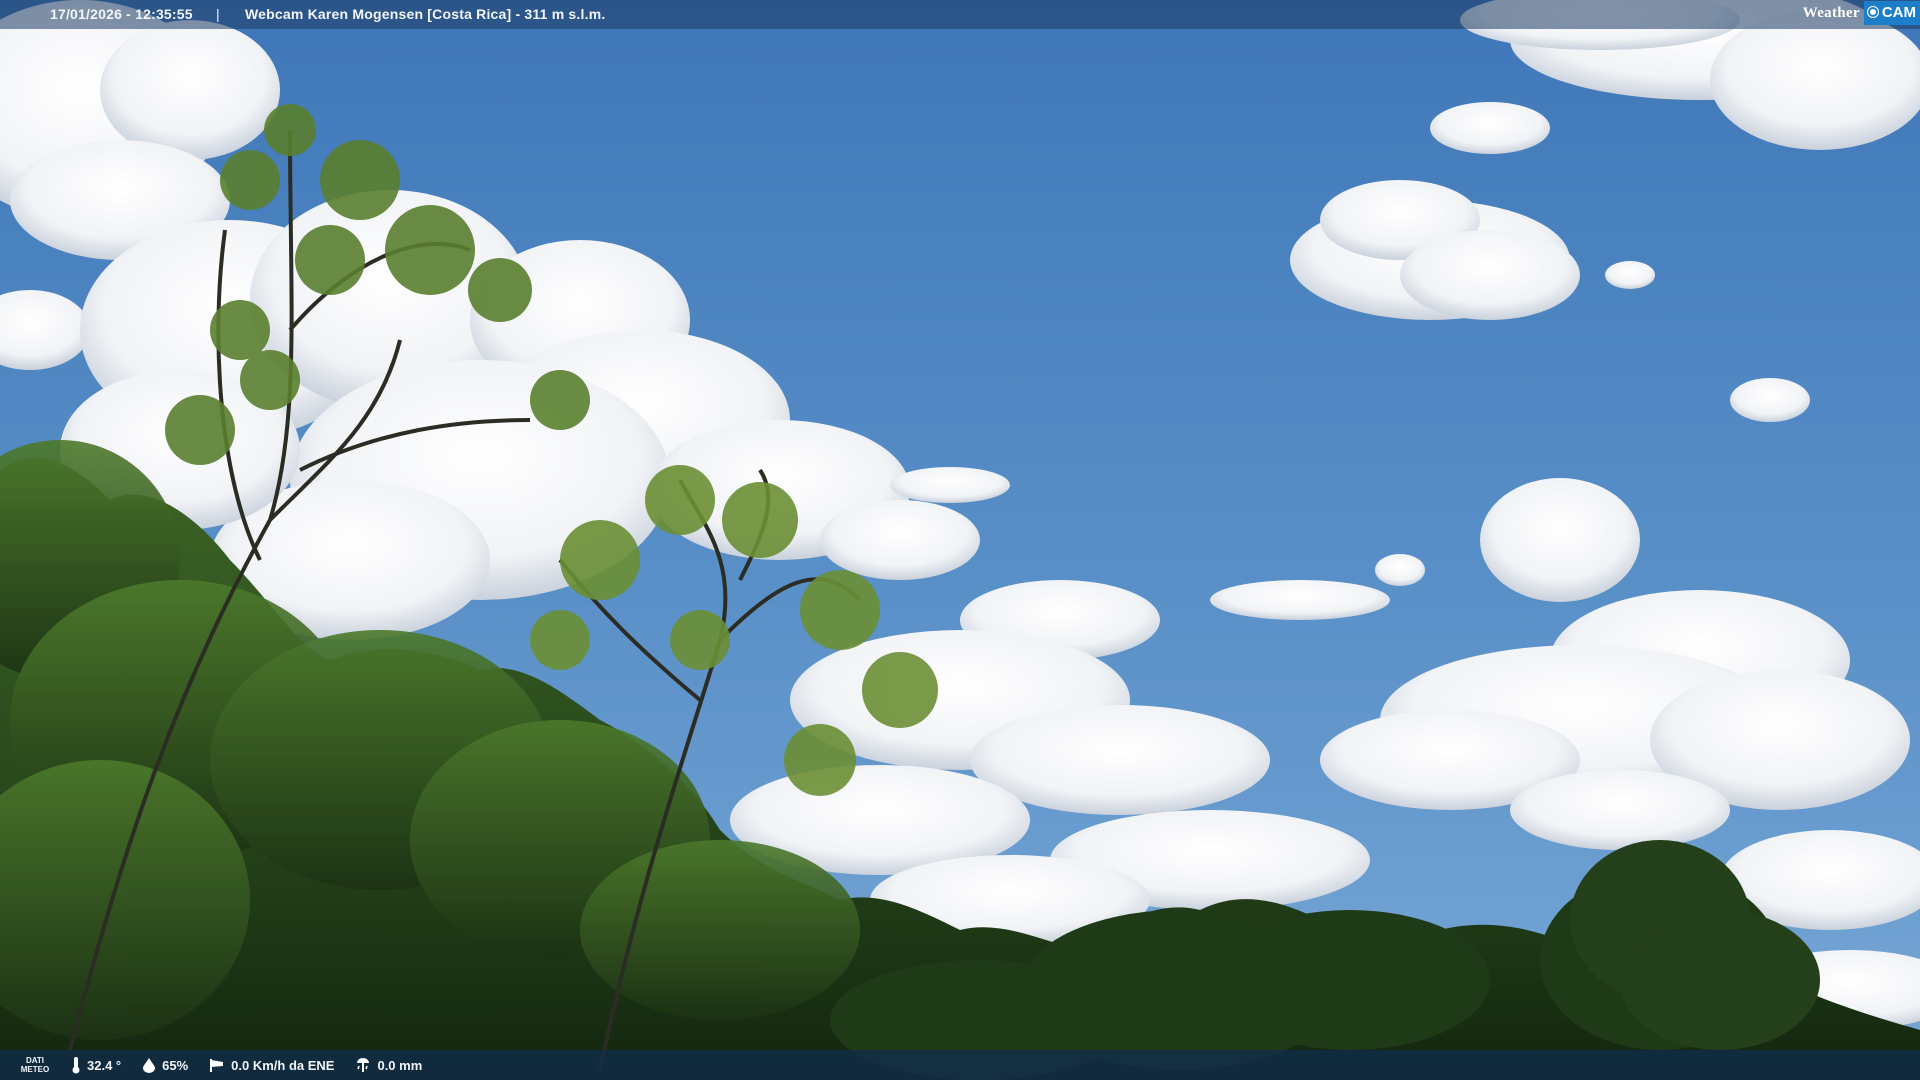 The width and height of the screenshot is (1920, 1080). I want to click on humidity-readout: 65%, so click(164, 1065).